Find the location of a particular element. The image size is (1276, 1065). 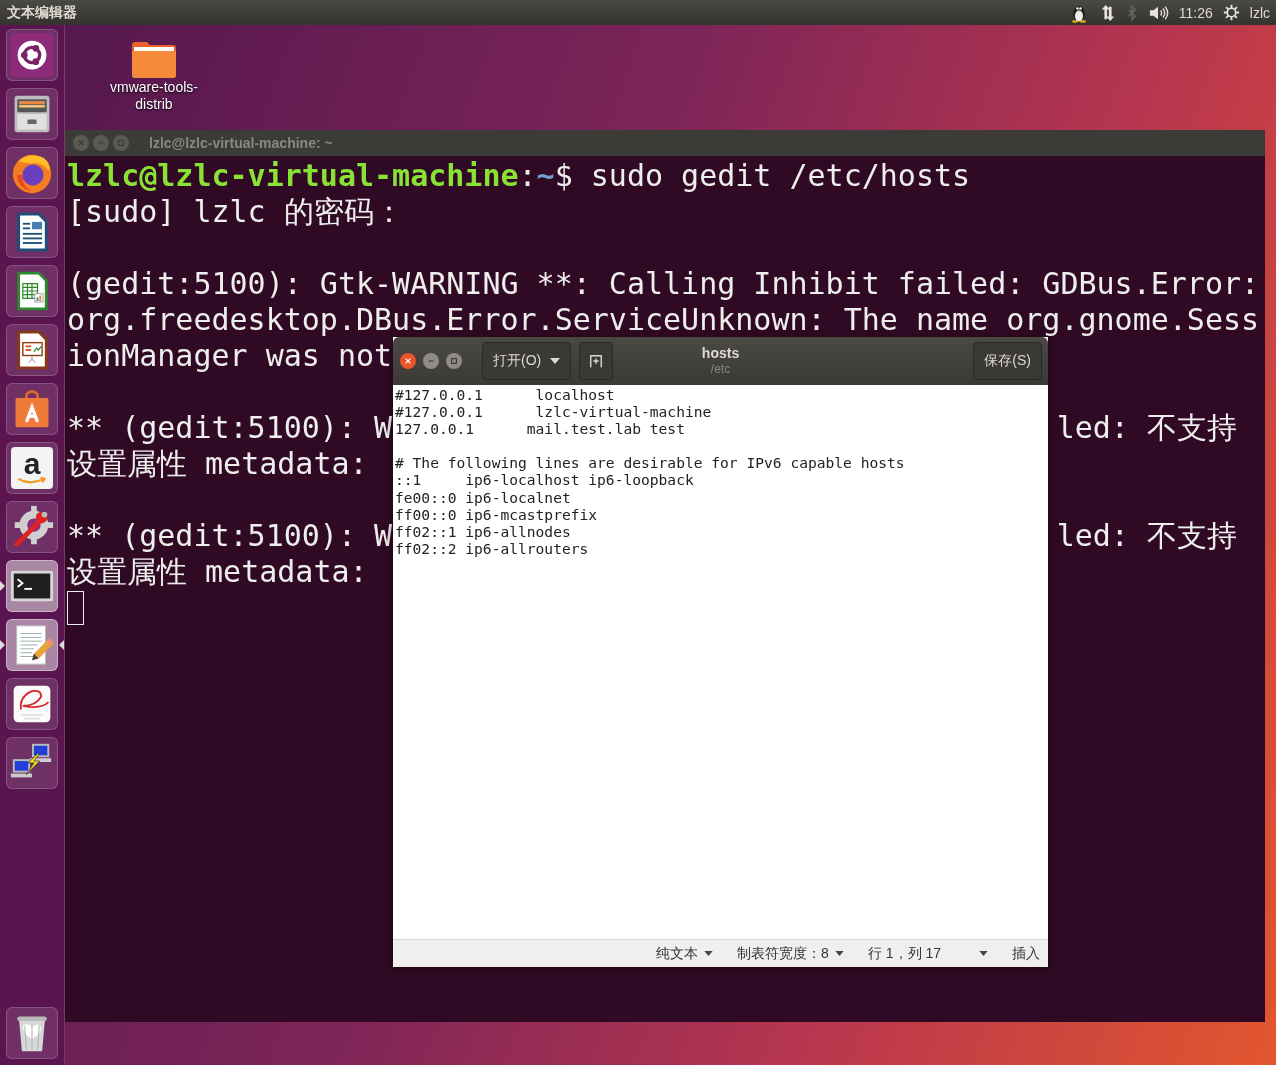

open-button: 打开(O) is located at coordinates (527, 361).